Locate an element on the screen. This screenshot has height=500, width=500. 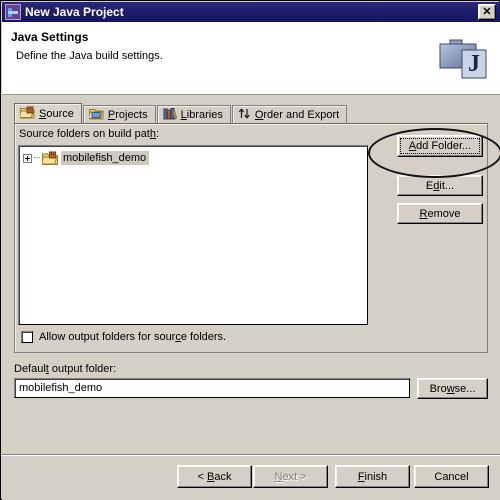
window-title: New Java Project is located at coordinates (74, 12).